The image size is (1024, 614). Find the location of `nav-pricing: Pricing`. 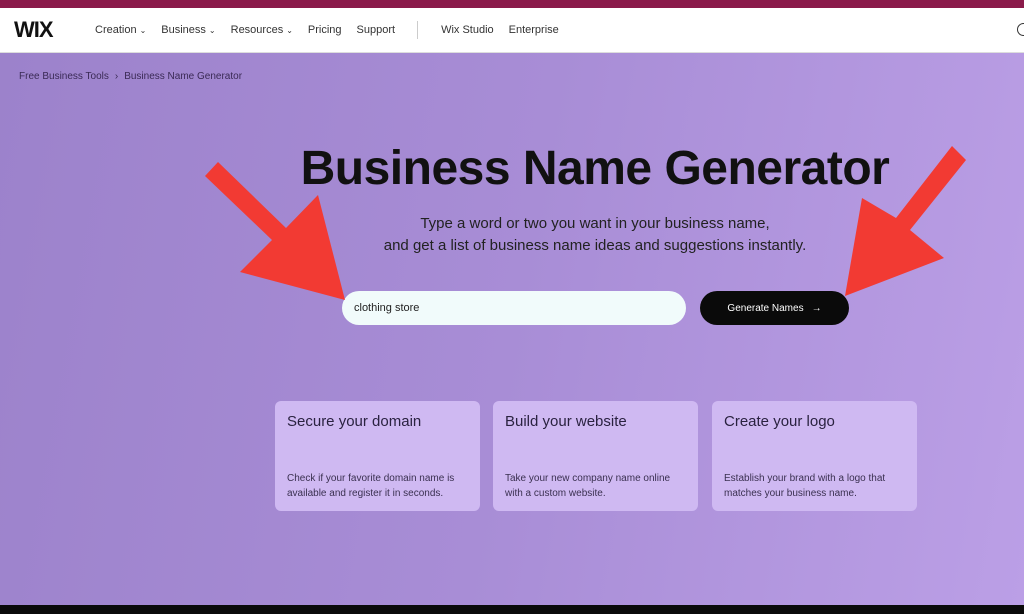

nav-pricing: Pricing is located at coordinates (325, 30).